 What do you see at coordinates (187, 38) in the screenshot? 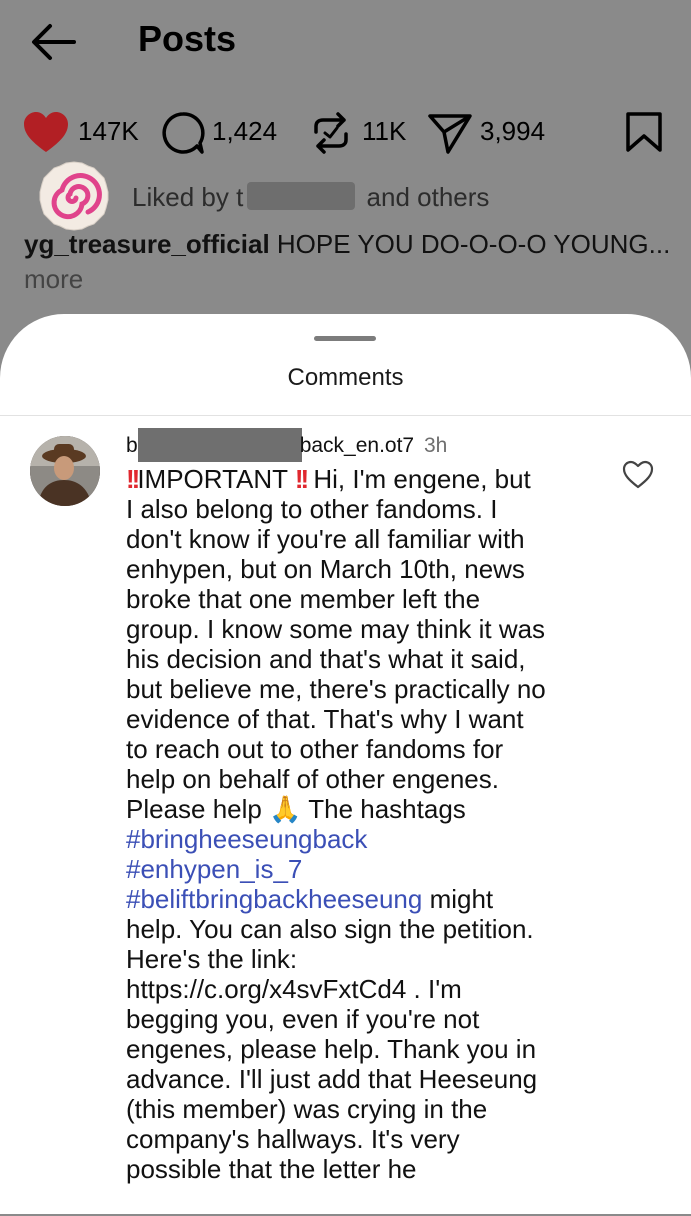
I see `page-title: Posts` at bounding box center [187, 38].